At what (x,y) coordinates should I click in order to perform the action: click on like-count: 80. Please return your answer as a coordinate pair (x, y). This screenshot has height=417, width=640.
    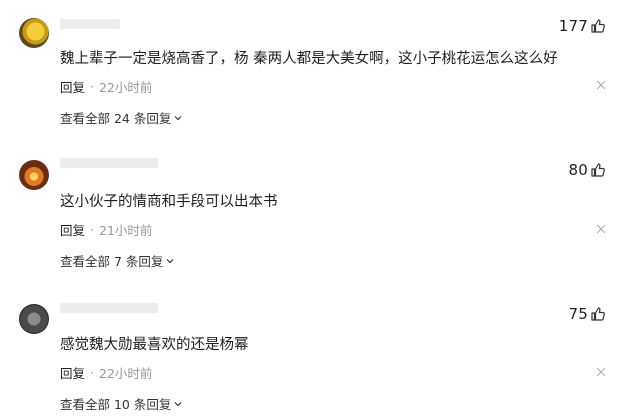
    Looking at the image, I should click on (578, 170).